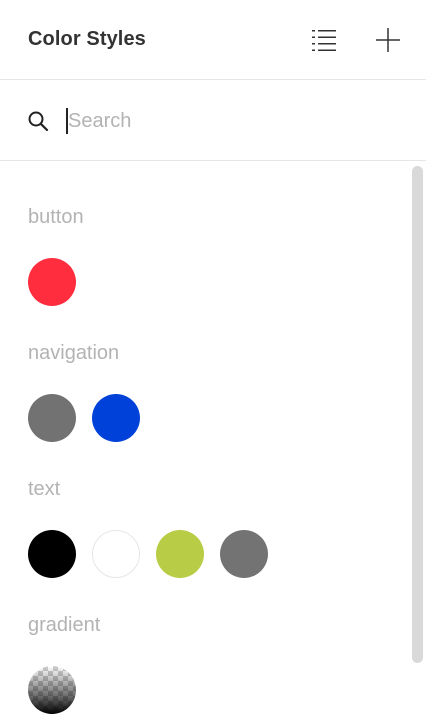 This screenshot has height=728, width=426. Describe the element at coordinates (213, 40) in the screenshot. I see `panel-header: Color Styles` at that location.